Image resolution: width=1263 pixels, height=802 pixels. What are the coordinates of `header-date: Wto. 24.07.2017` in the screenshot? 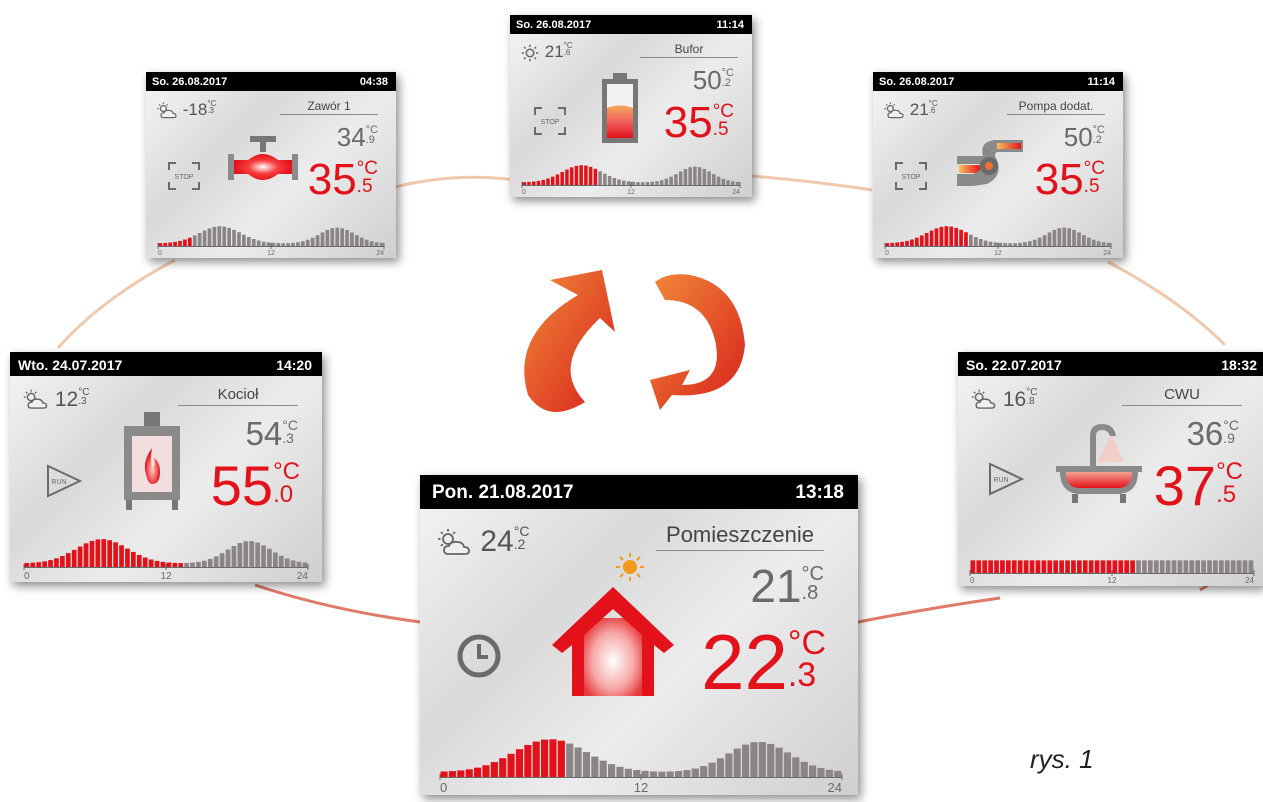 It's located at (70, 365).